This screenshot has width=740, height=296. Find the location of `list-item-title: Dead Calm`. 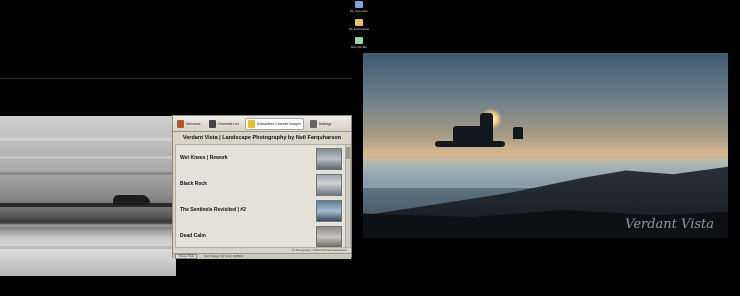

list-item-title: Dead Calm is located at coordinates (193, 236).